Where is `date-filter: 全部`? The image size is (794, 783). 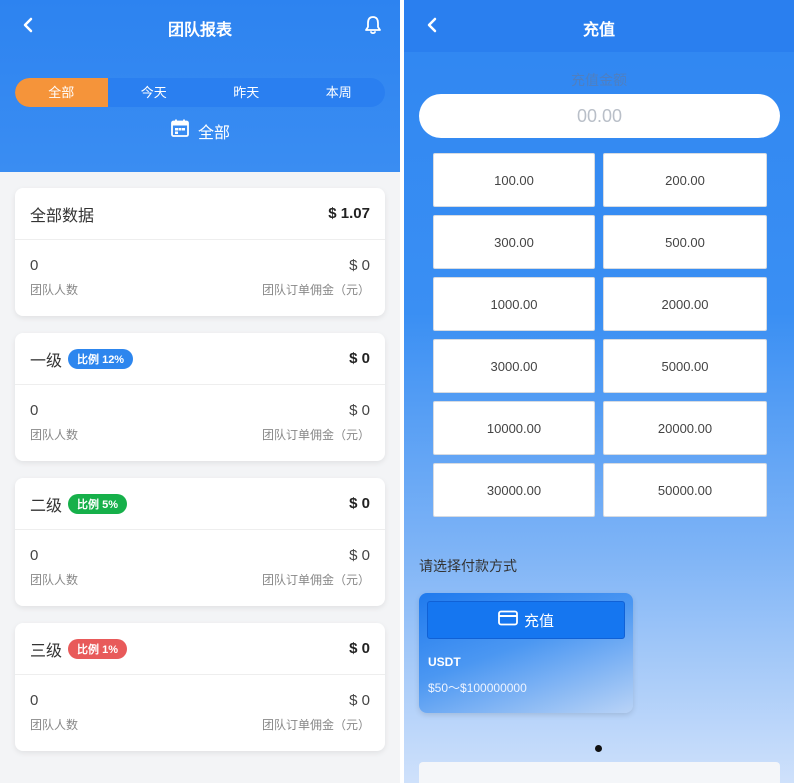 date-filter: 全部 is located at coordinates (200, 130).